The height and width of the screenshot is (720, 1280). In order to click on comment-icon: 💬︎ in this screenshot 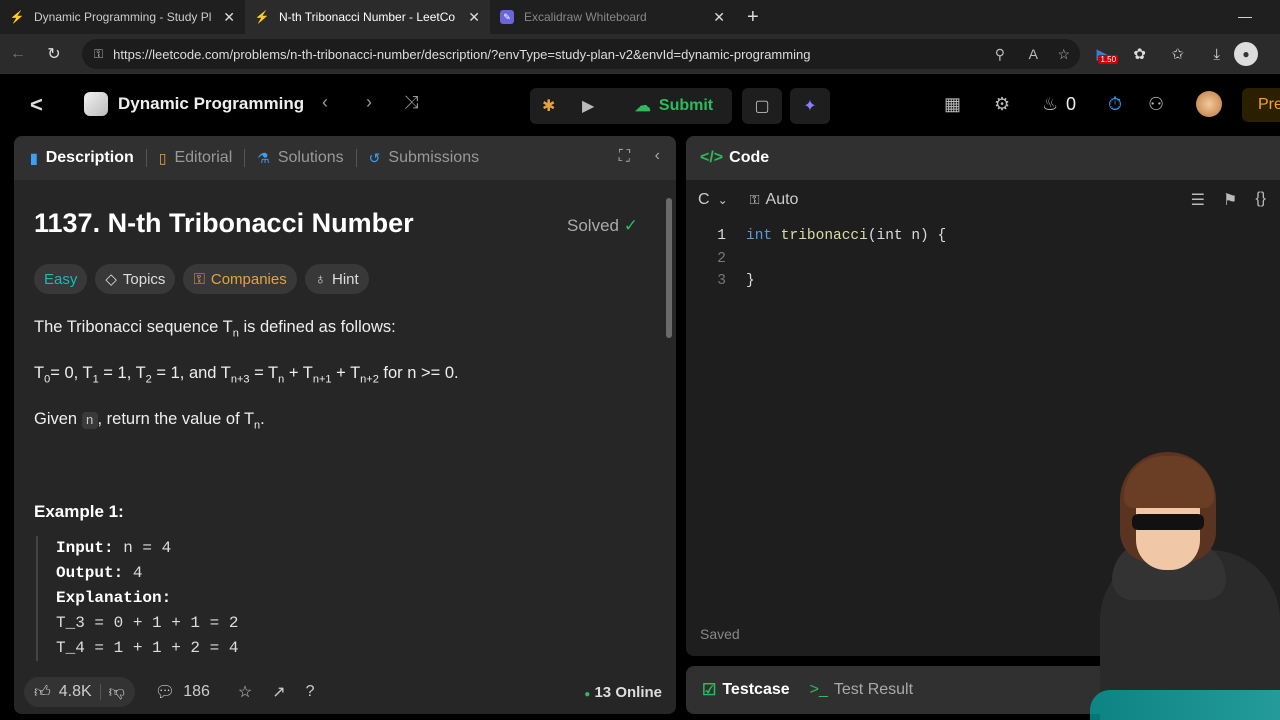, I will do `click(165, 692)`.